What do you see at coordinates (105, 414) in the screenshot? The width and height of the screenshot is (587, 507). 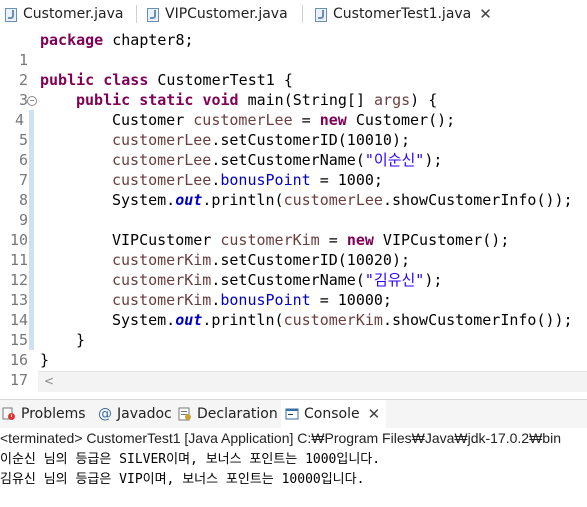 I see `at-icon: @` at bounding box center [105, 414].